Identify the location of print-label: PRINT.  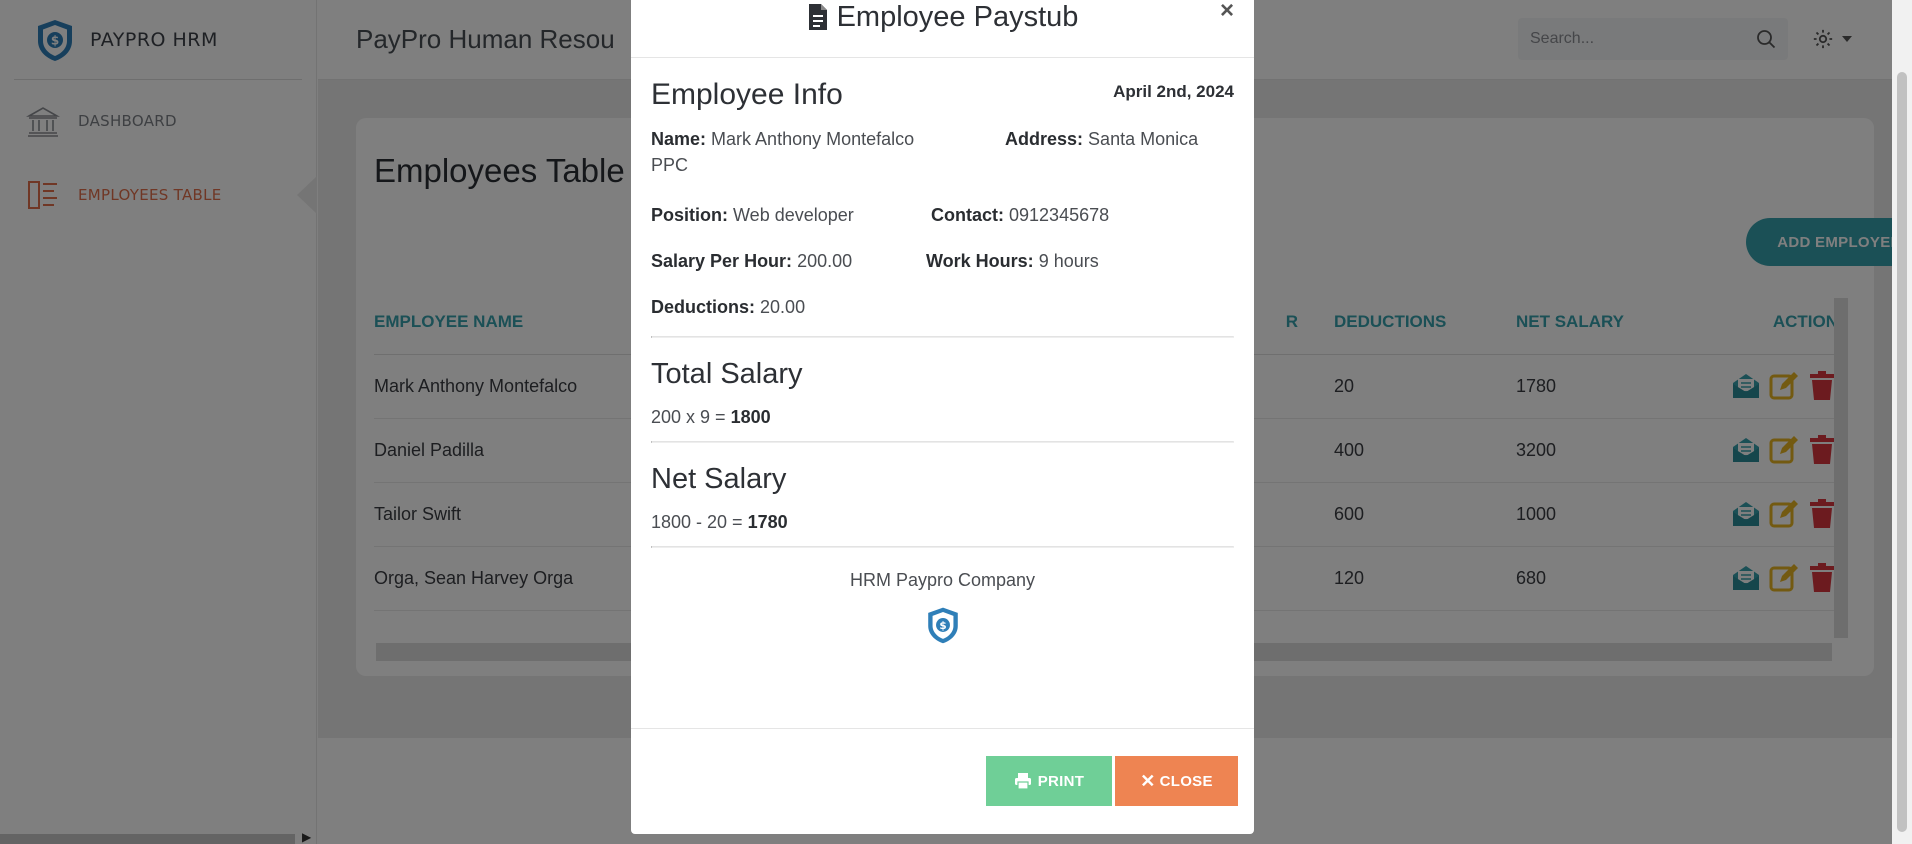
(1061, 781).